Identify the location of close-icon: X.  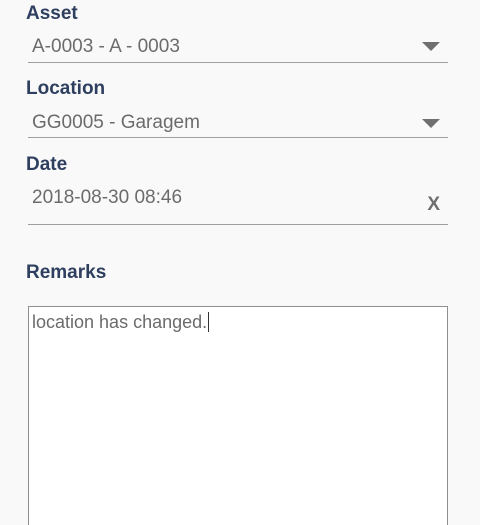
(433, 205).